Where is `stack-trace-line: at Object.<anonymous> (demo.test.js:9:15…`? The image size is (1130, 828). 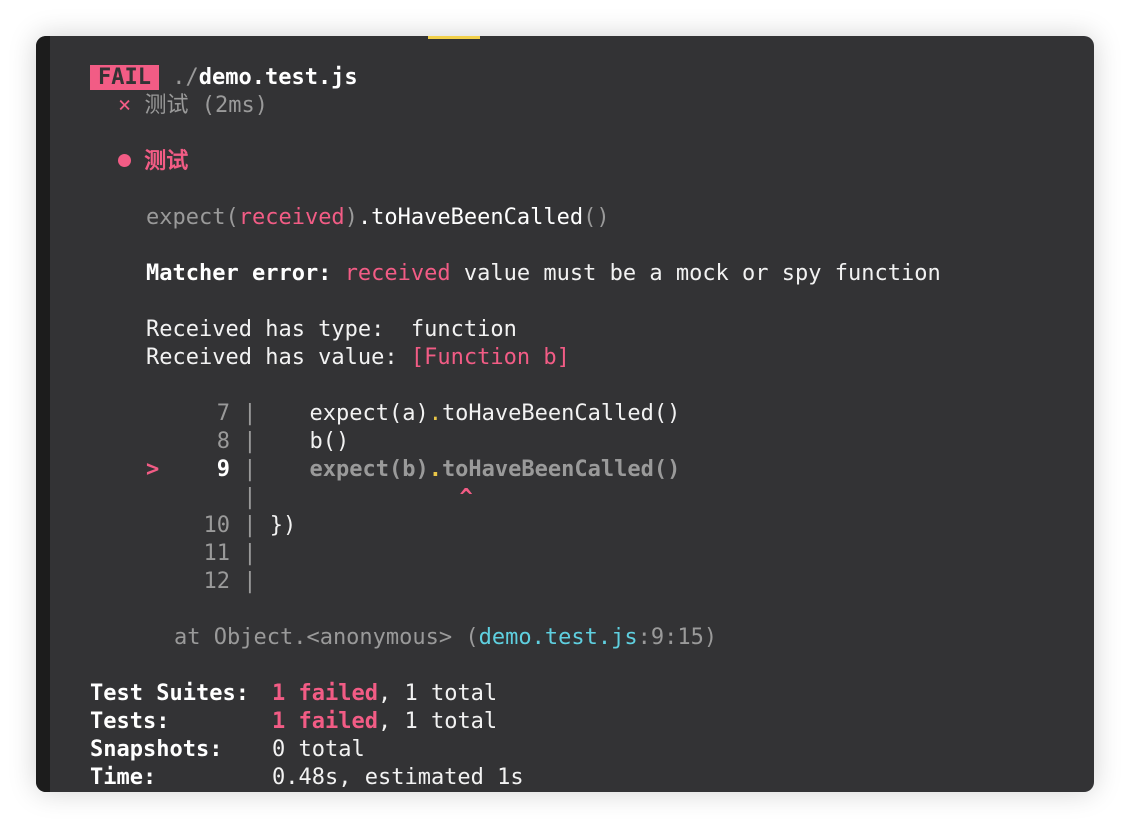 stack-trace-line: at Object.<anonymous> (demo.test.js:9:15… is located at coordinates (445, 638).